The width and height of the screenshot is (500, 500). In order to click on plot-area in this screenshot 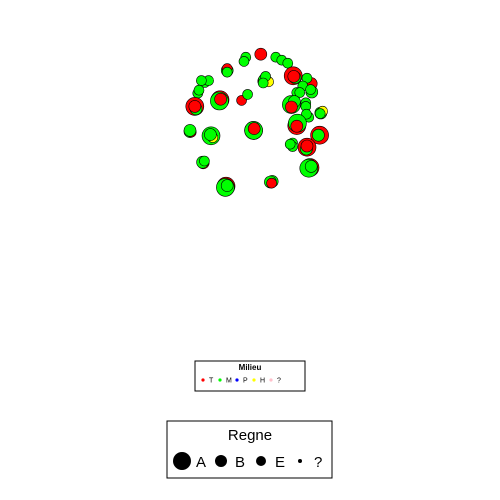, I will do `click(256, 122)`.